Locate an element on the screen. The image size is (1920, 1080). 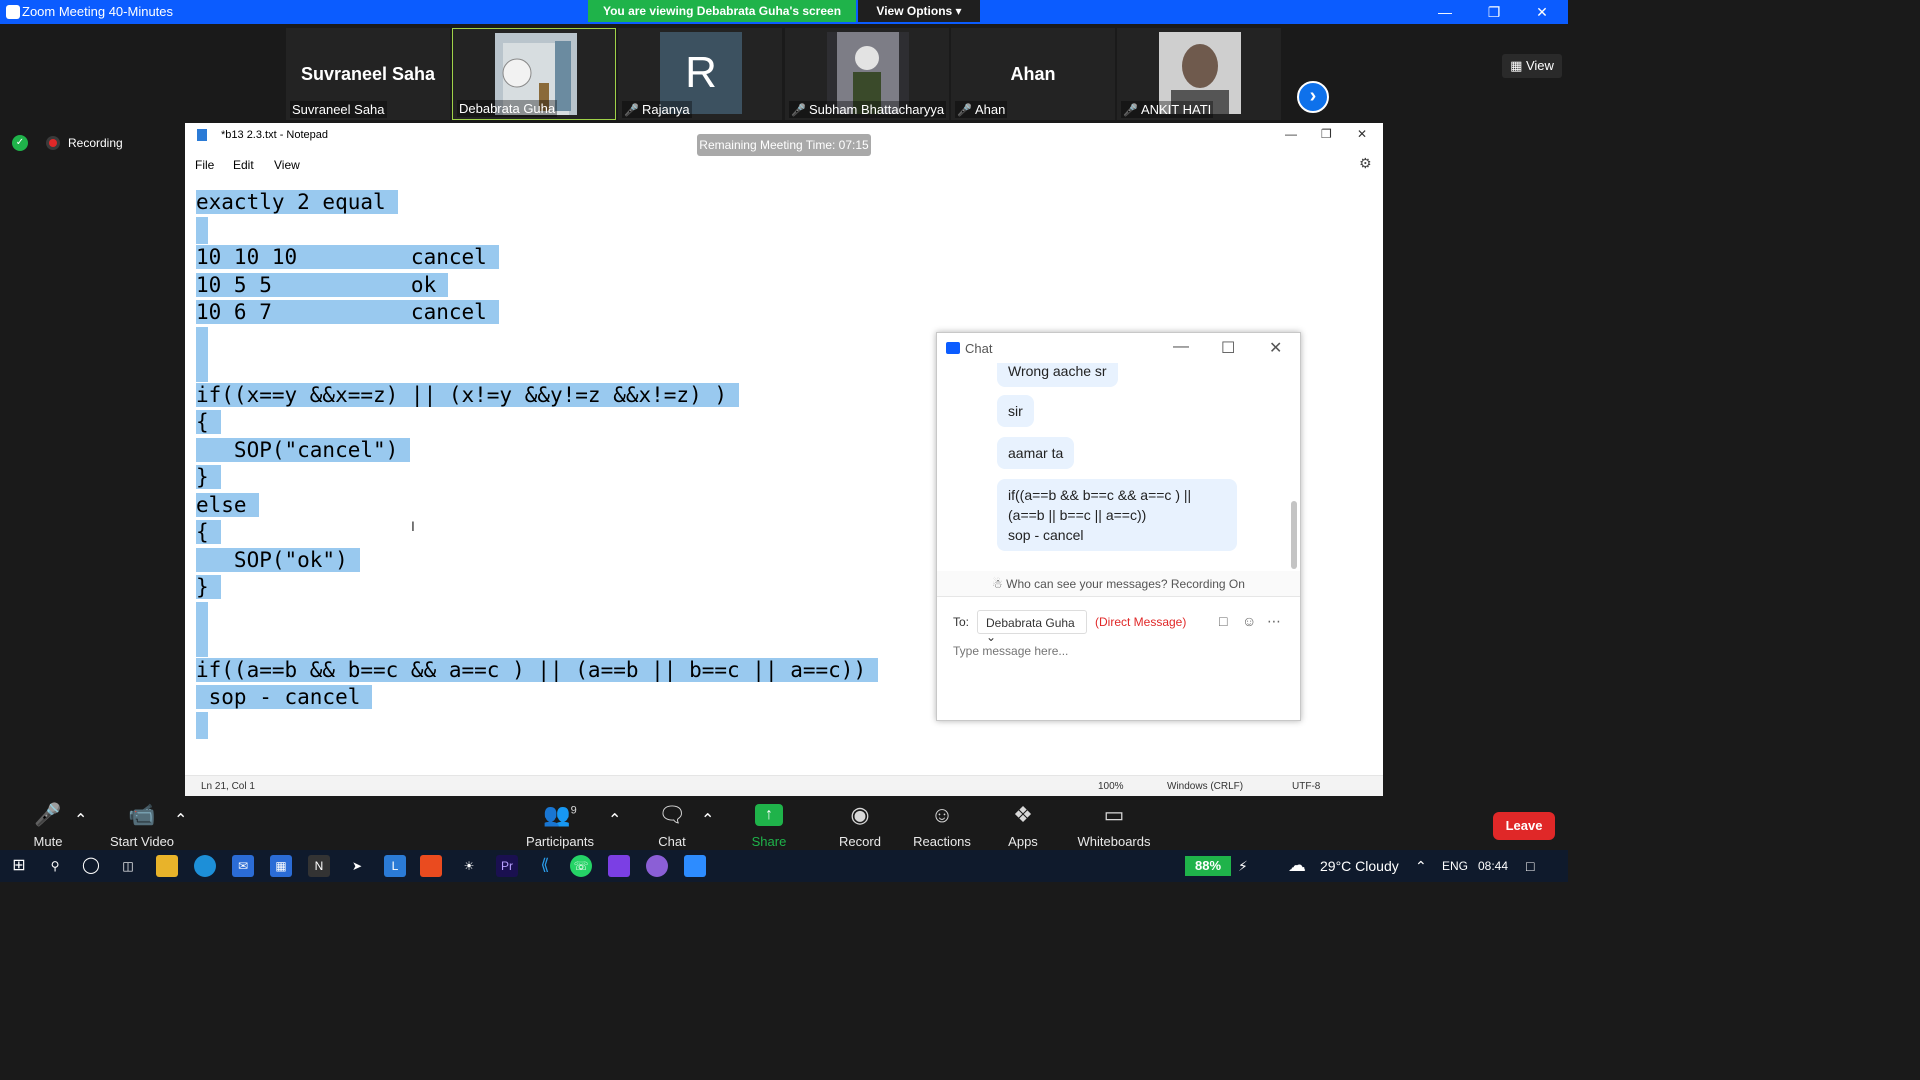
chat-maximize-icon: ☐ is located at coordinates (1228, 348).